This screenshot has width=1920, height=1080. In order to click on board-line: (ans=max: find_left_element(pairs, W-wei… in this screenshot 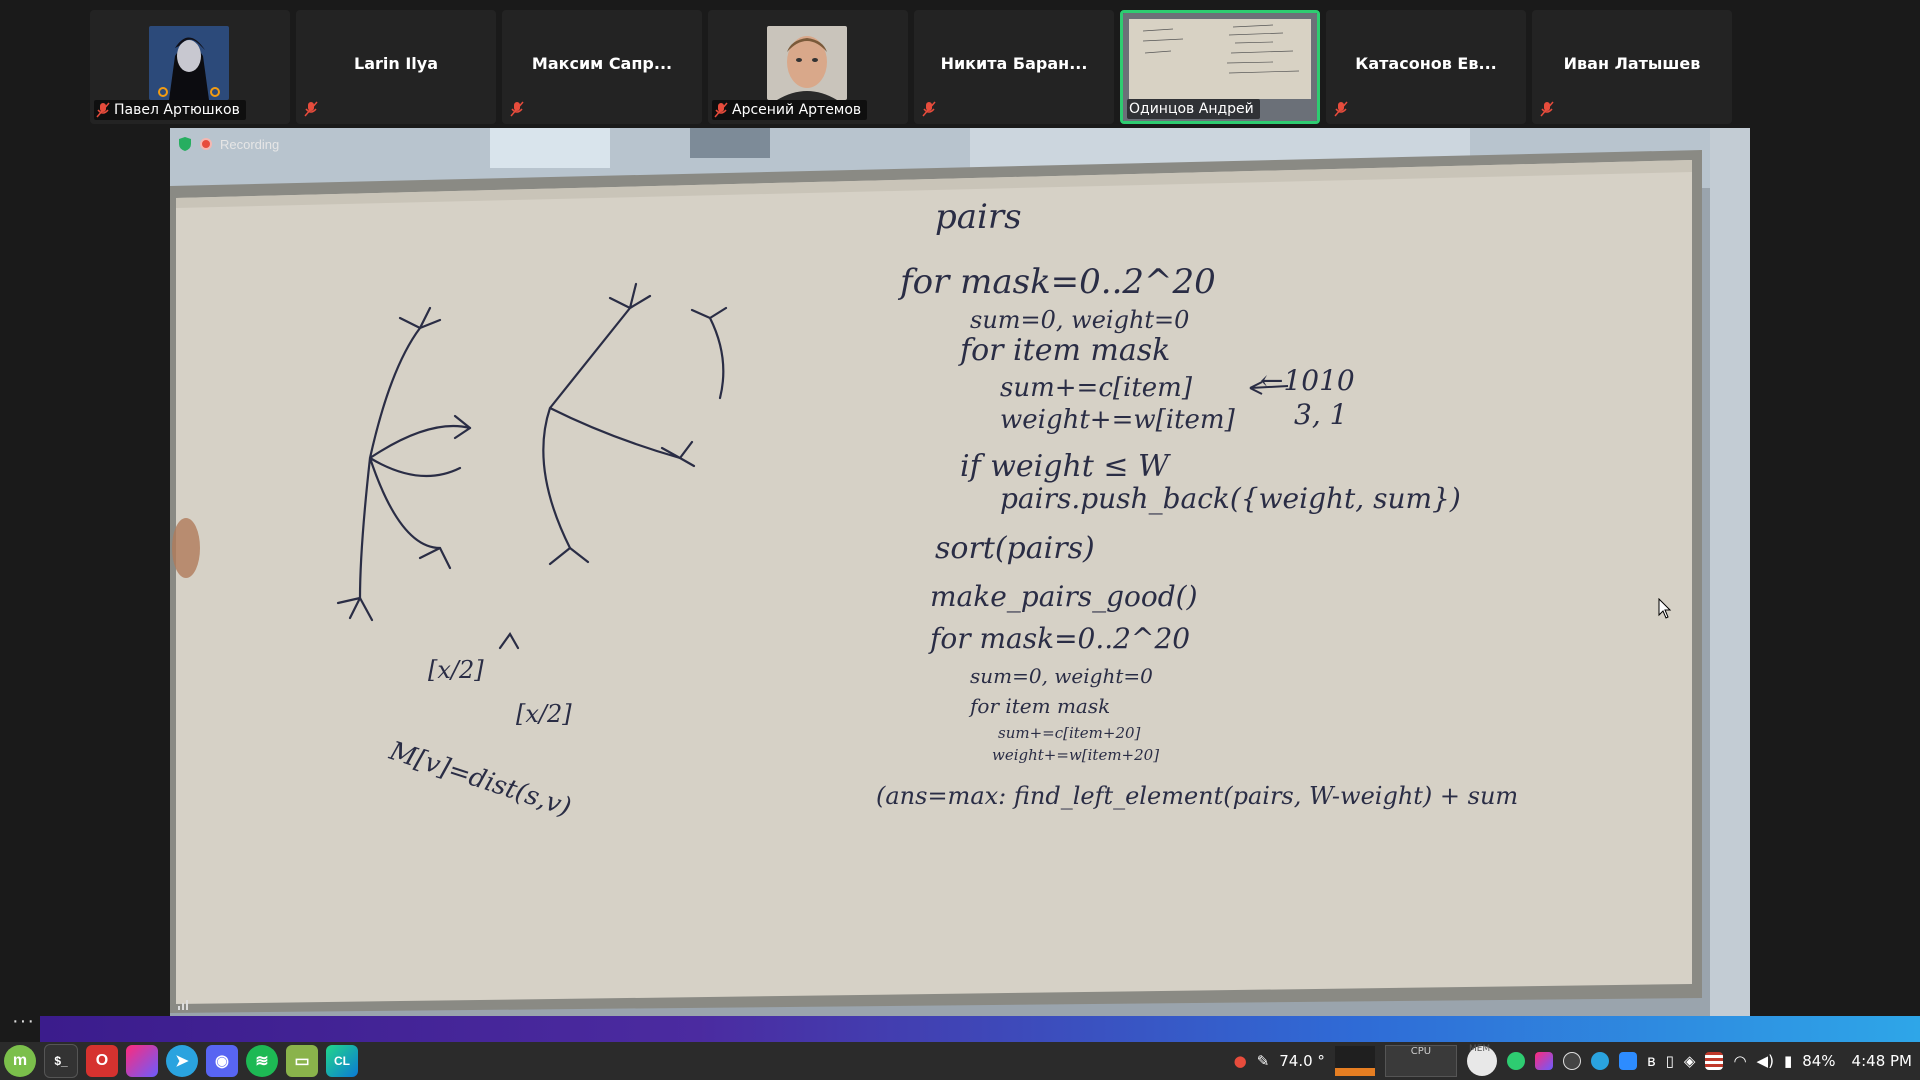, I will do `click(1197, 796)`.